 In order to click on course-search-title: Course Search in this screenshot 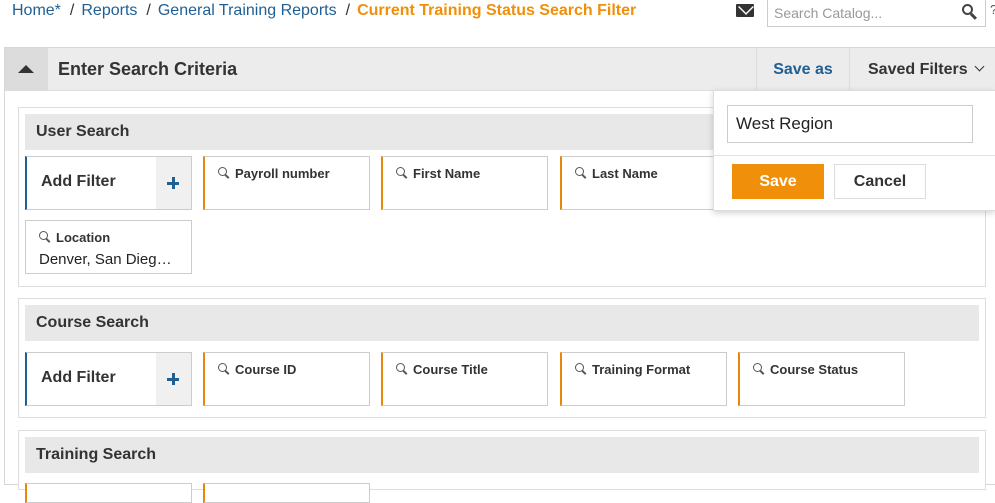, I will do `click(502, 323)`.